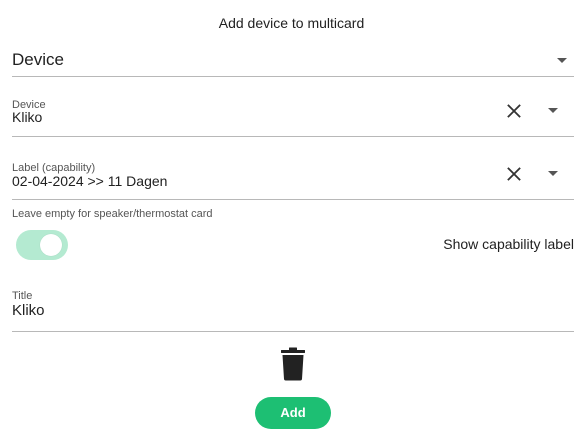 This screenshot has width=583, height=444. I want to click on title-field-value: Kliko, so click(28, 310).